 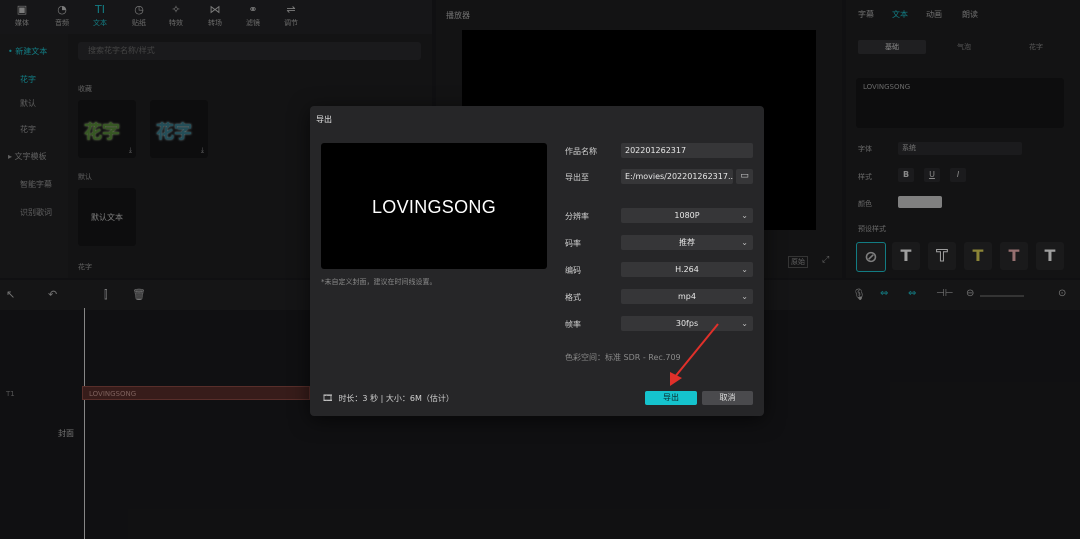 I want to click on preview-text: LOVINGSONG, so click(x=434, y=207).